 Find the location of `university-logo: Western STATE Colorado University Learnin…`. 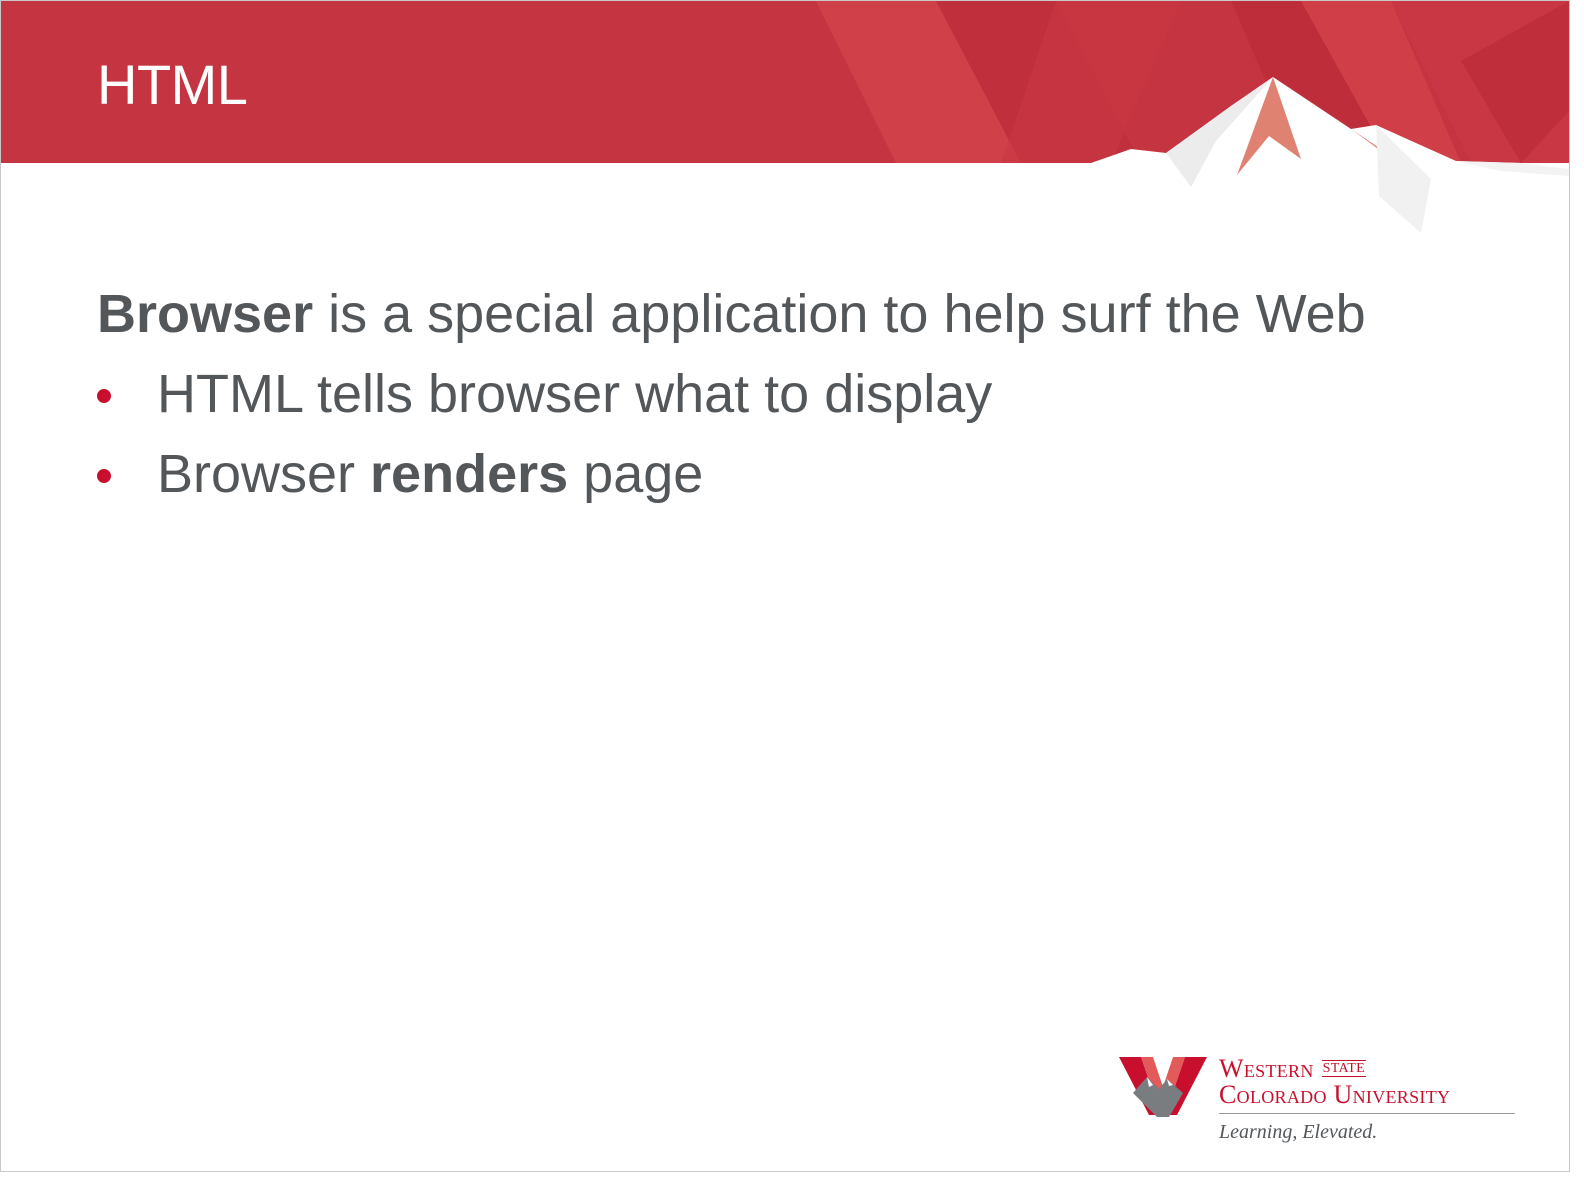

university-logo: Western STATE Colorado University Learnin… is located at coordinates (1329, 1101).